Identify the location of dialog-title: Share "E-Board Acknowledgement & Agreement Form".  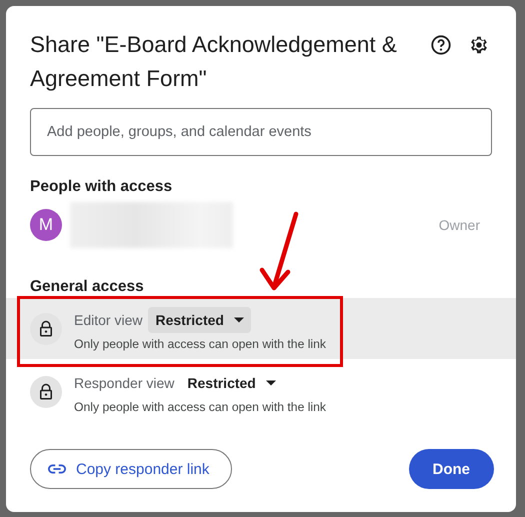
(214, 62).